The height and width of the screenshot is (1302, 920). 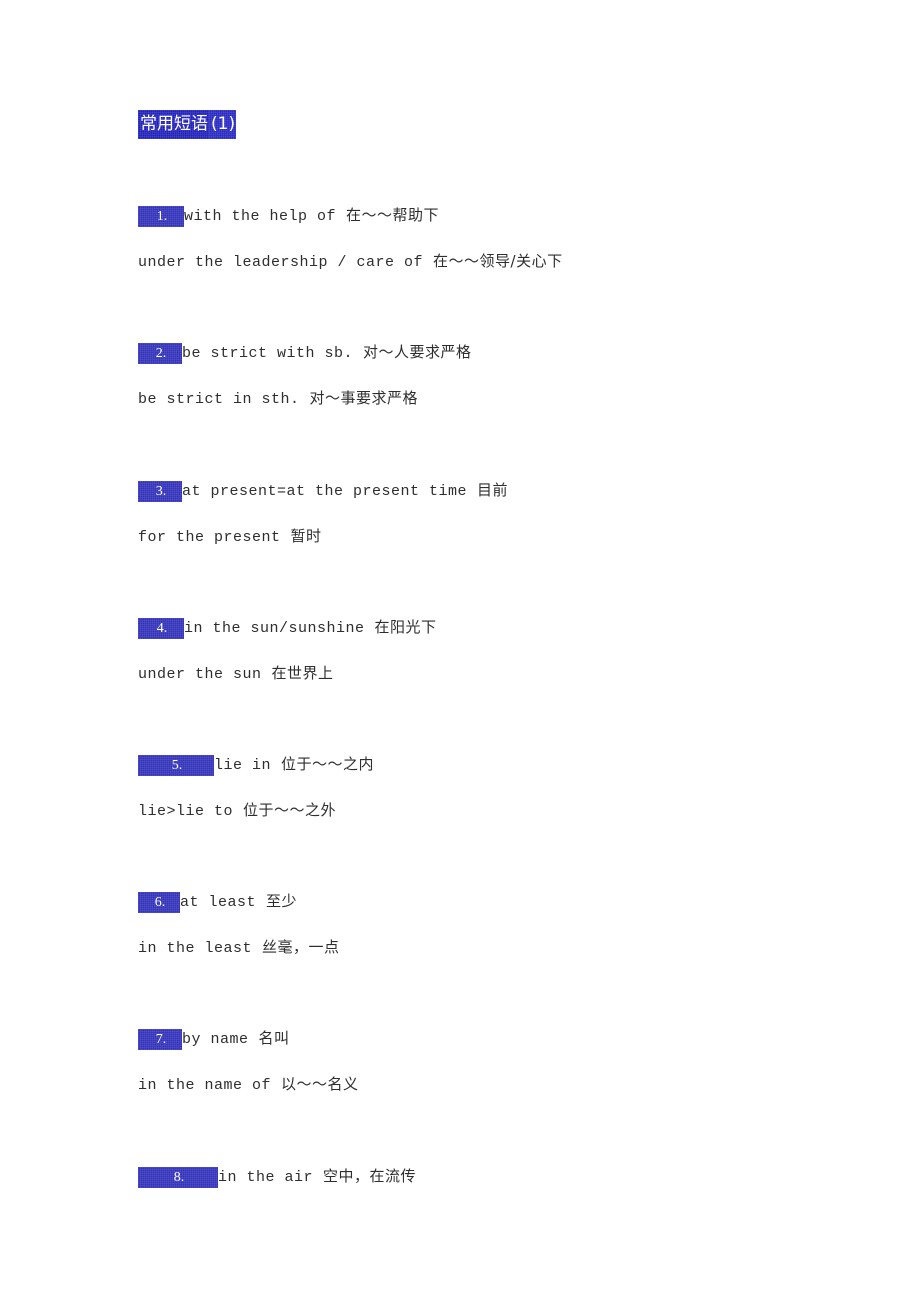 I want to click on phrase-line-secondary: lie>lie to 位于～～之外, so click(x=237, y=811).